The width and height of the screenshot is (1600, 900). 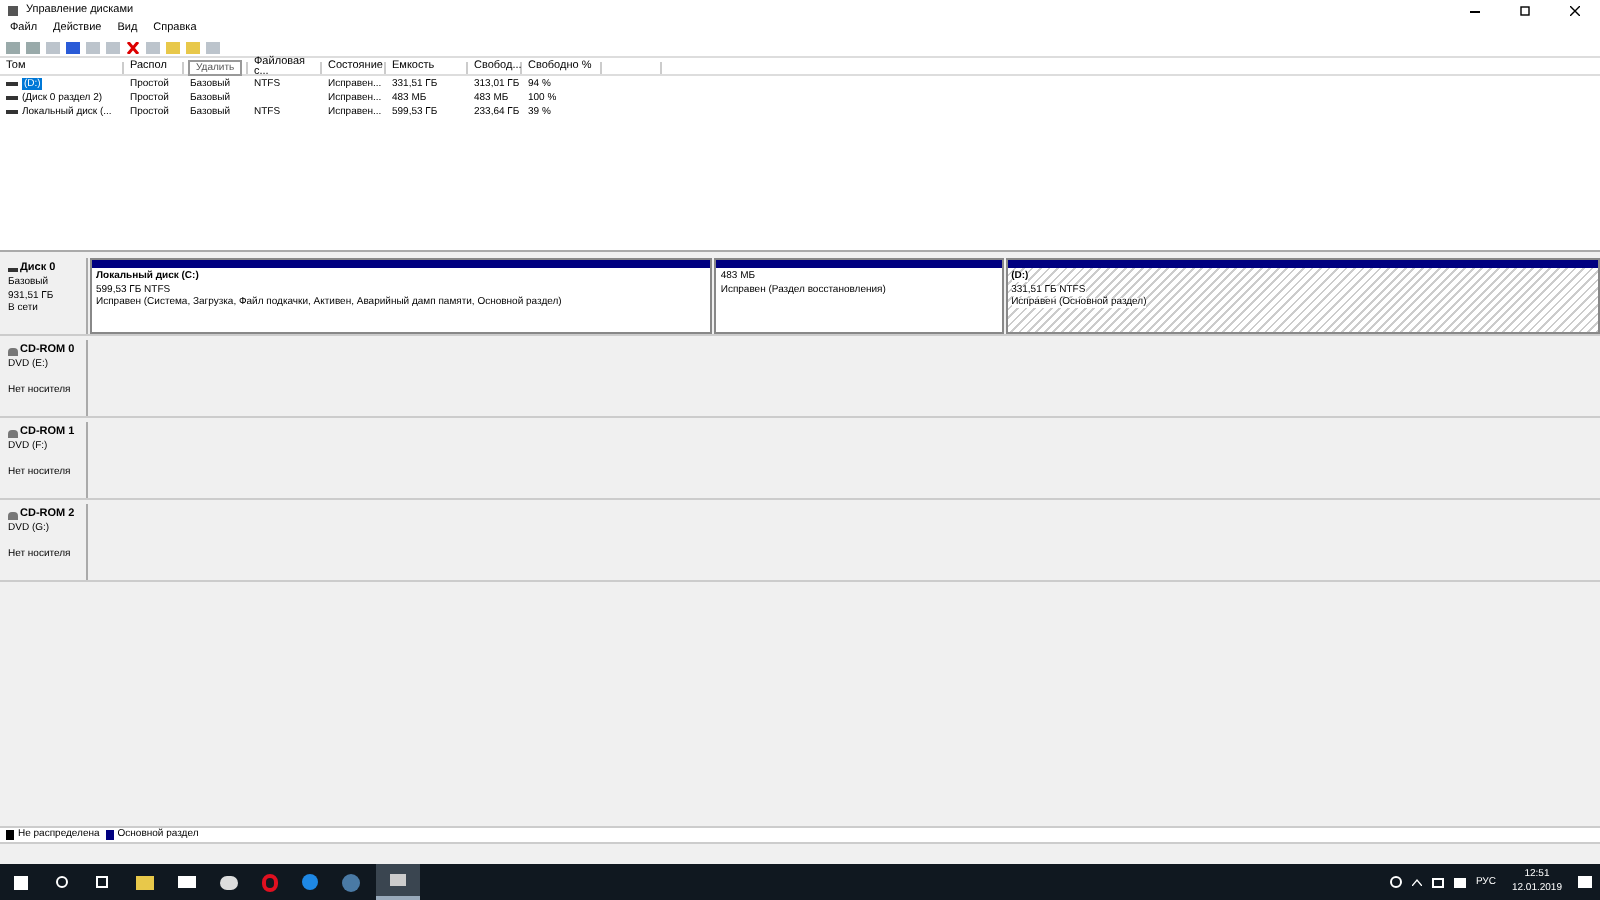 I want to click on close-icon, so click(x=1575, y=11).